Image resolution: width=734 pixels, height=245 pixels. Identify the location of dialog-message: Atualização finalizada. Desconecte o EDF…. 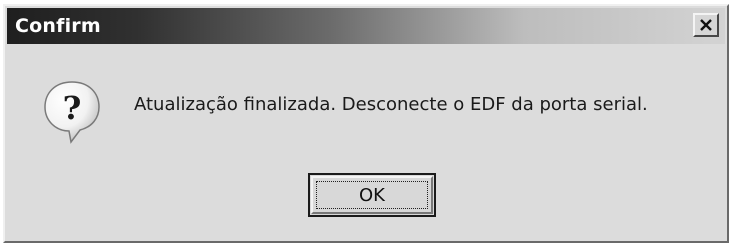
(391, 104).